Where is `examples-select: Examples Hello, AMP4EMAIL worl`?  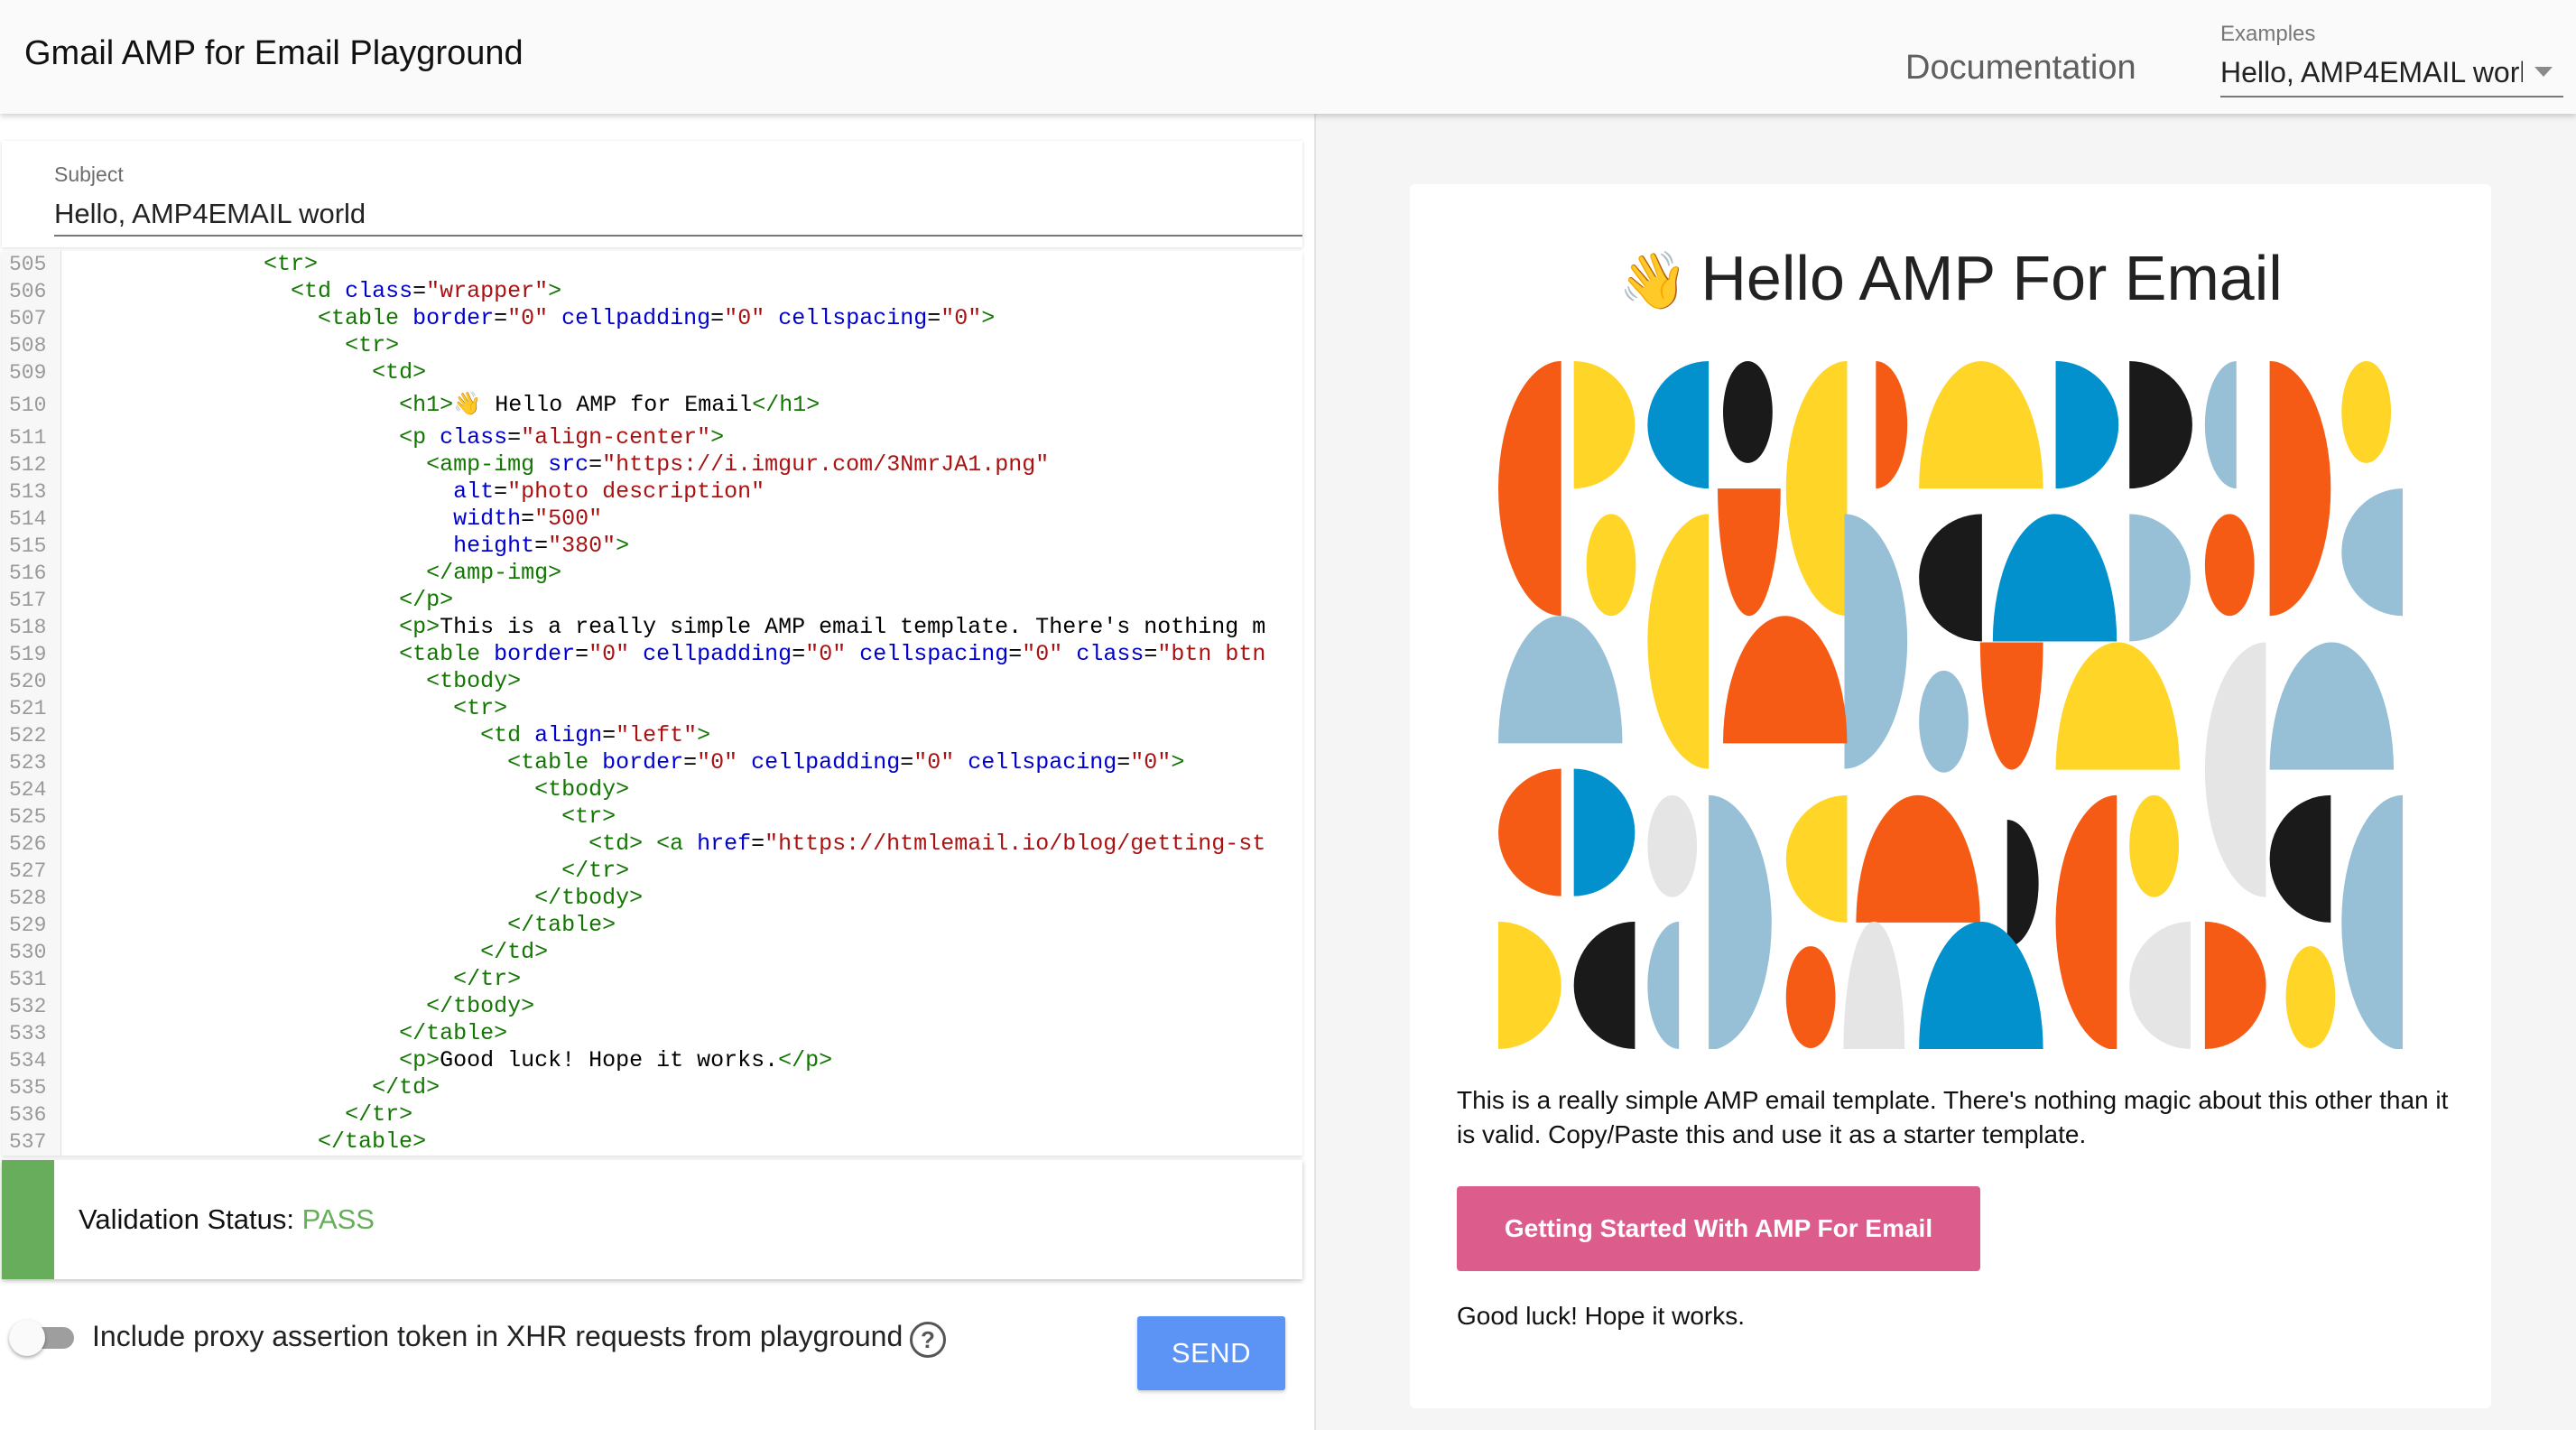
examples-select: Examples Hello, AMP4EMAIL worl is located at coordinates (2391, 60).